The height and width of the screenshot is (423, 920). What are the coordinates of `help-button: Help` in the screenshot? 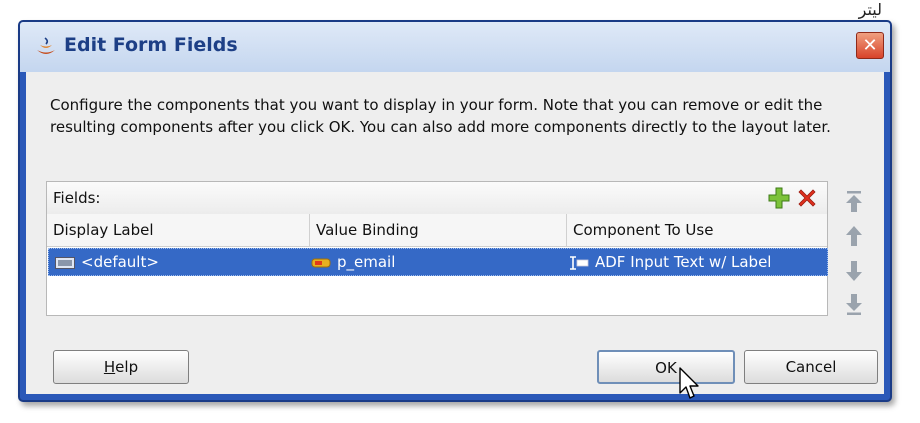 It's located at (121, 367).